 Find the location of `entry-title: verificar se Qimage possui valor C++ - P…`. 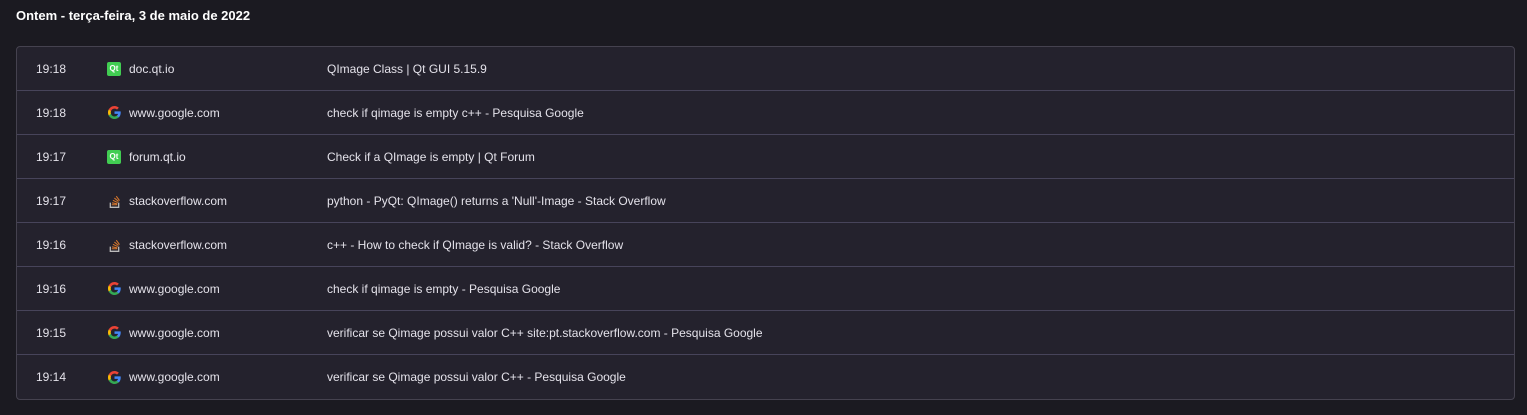

entry-title: verificar se Qimage possui valor C++ - P… is located at coordinates (476, 377).